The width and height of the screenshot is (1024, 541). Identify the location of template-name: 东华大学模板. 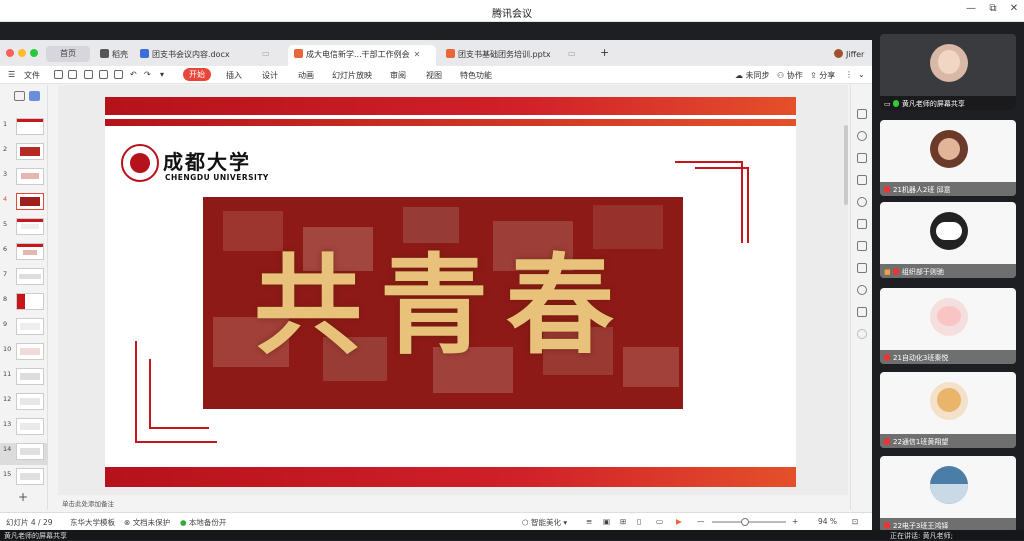
(92, 522).